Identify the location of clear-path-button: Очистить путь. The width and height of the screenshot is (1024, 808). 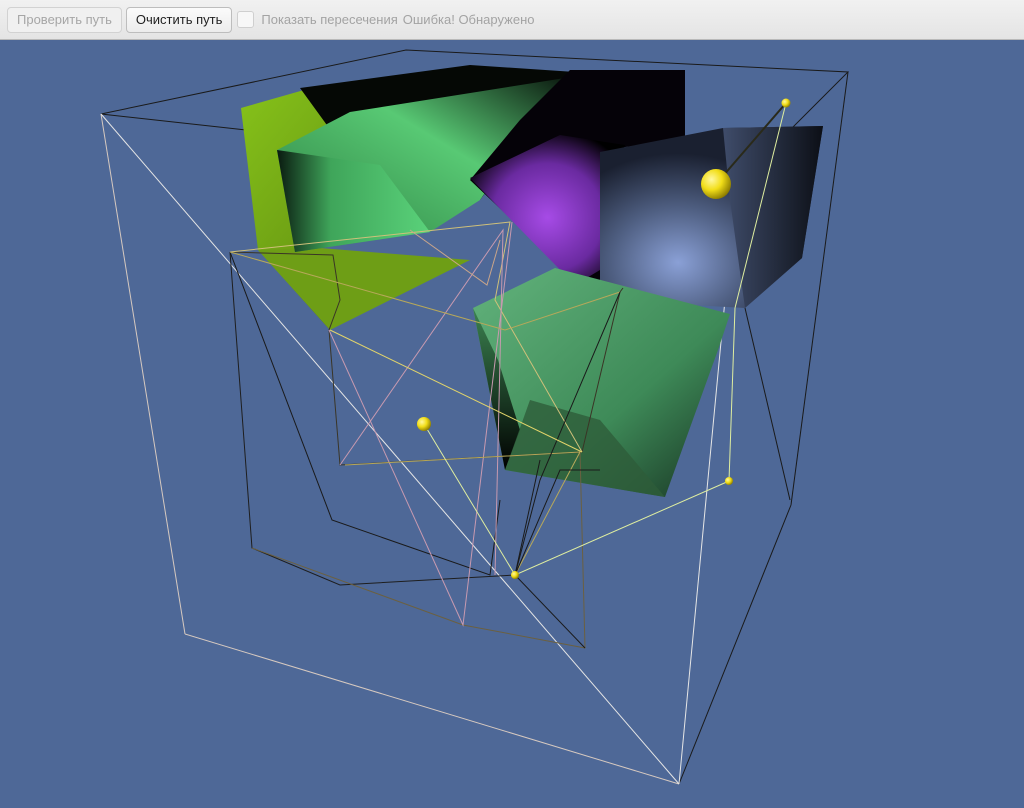
(179, 19).